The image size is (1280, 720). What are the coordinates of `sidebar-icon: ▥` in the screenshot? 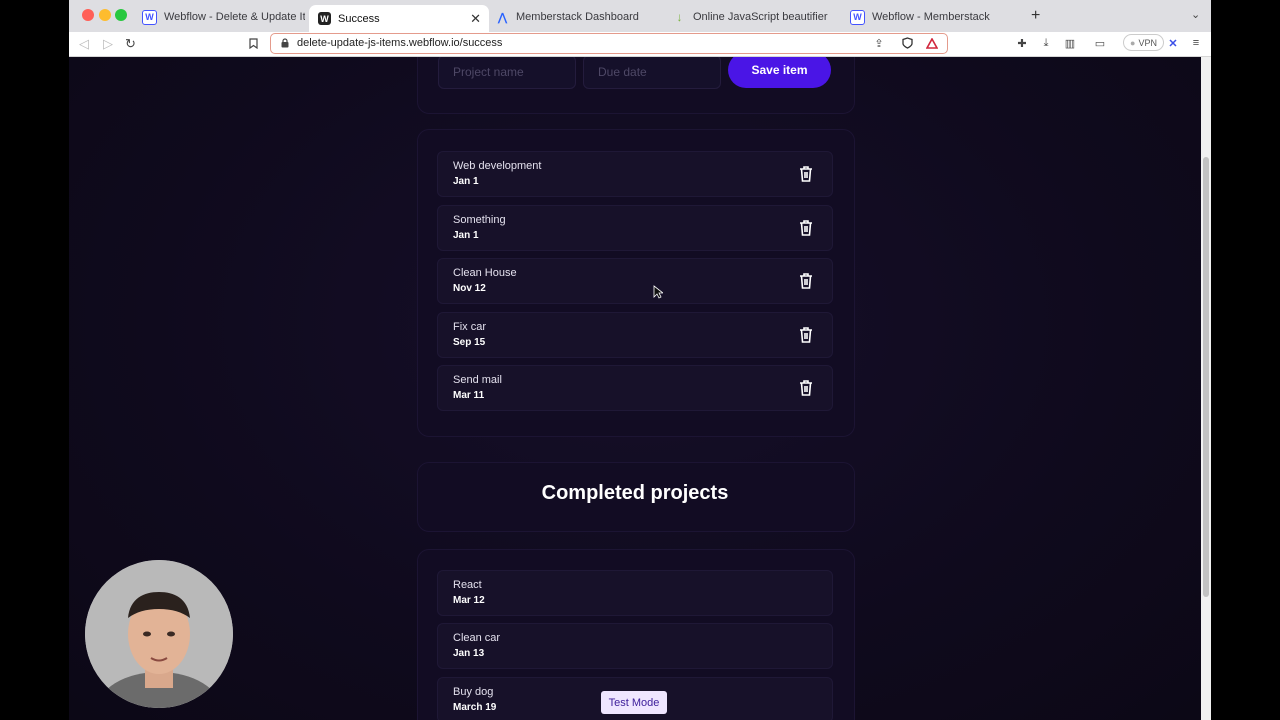 It's located at (1070, 43).